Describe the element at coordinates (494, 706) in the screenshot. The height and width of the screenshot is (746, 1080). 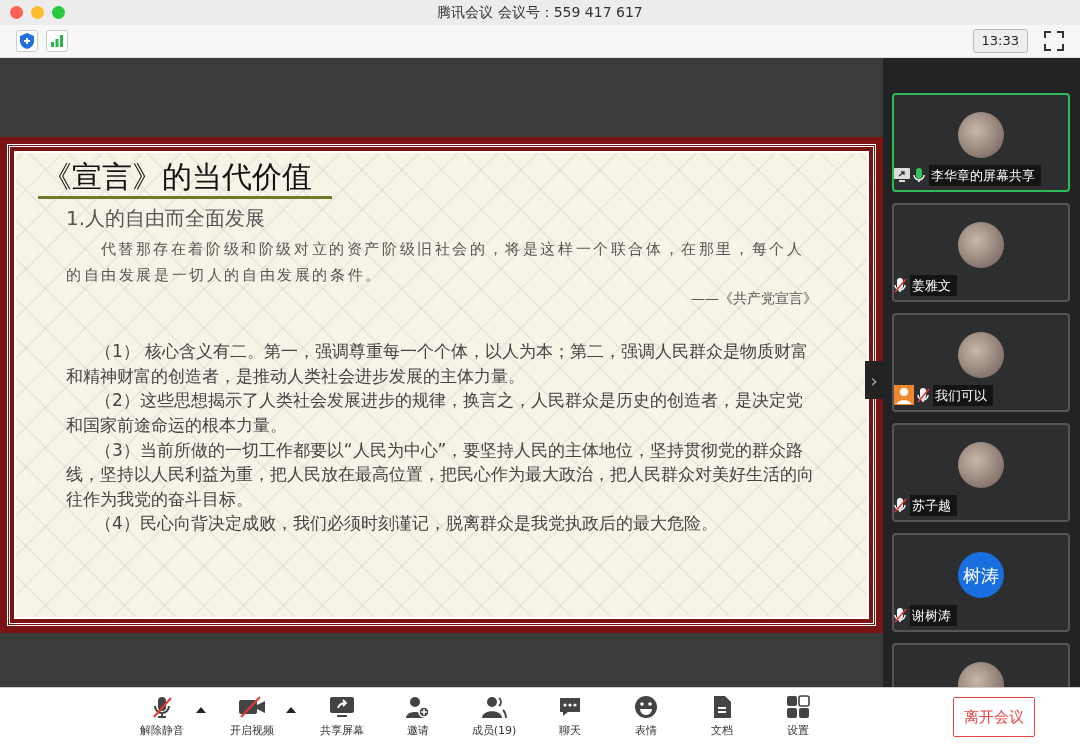
I see `people-icon` at that location.